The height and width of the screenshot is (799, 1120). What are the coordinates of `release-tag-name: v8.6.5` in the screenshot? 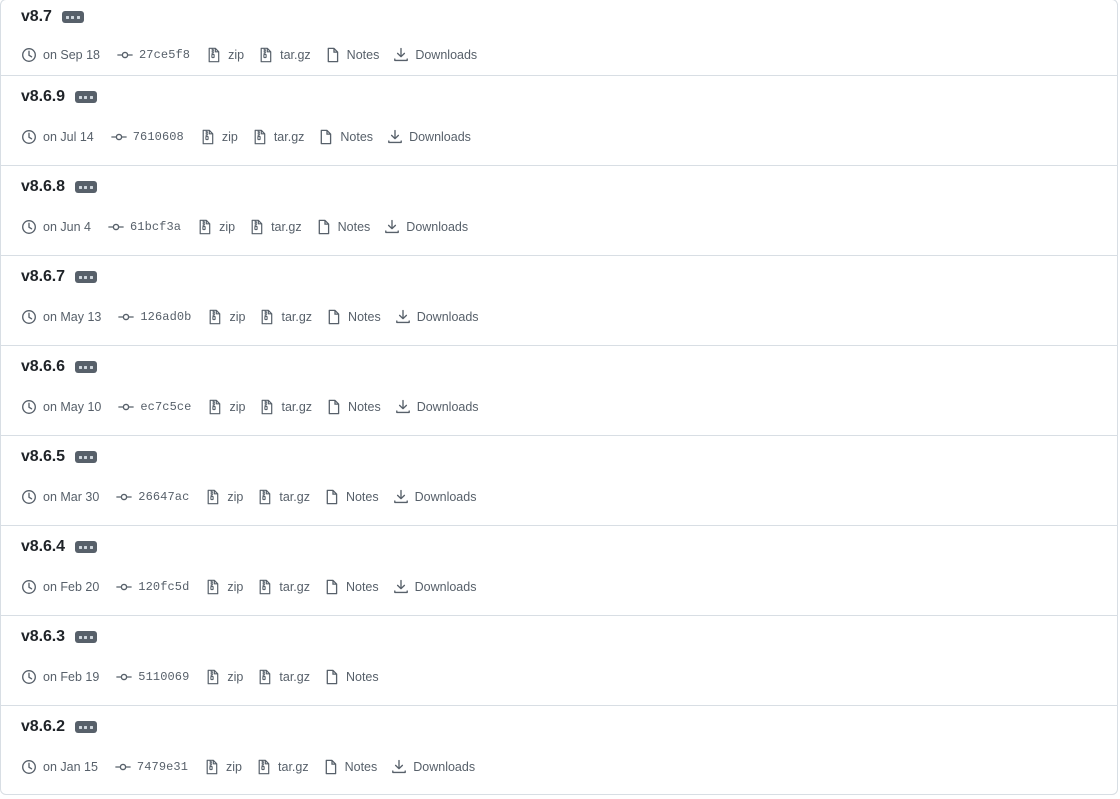 It's located at (43, 457).